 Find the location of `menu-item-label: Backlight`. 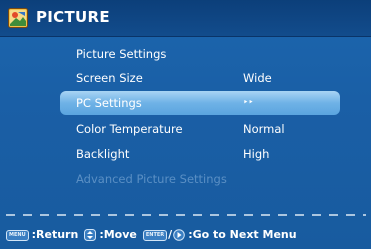

menu-item-label: Backlight is located at coordinates (103, 154).